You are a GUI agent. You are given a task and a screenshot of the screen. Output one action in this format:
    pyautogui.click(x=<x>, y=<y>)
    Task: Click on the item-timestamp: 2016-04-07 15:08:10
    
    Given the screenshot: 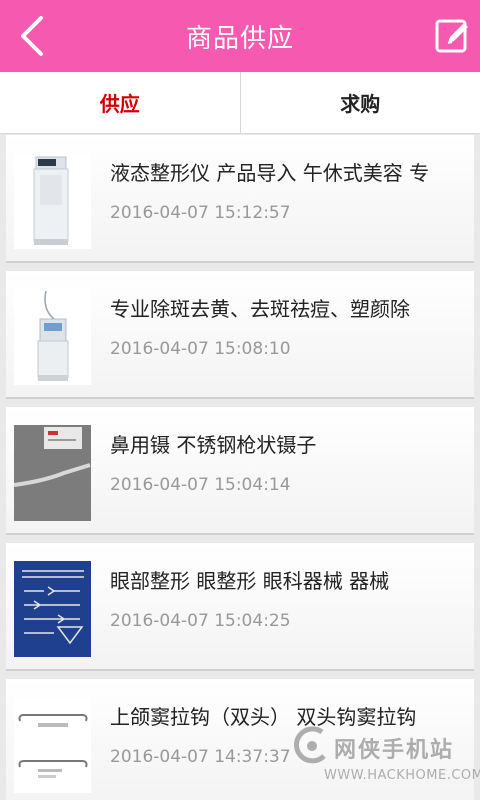 What is the action you would take?
    pyautogui.click(x=200, y=349)
    